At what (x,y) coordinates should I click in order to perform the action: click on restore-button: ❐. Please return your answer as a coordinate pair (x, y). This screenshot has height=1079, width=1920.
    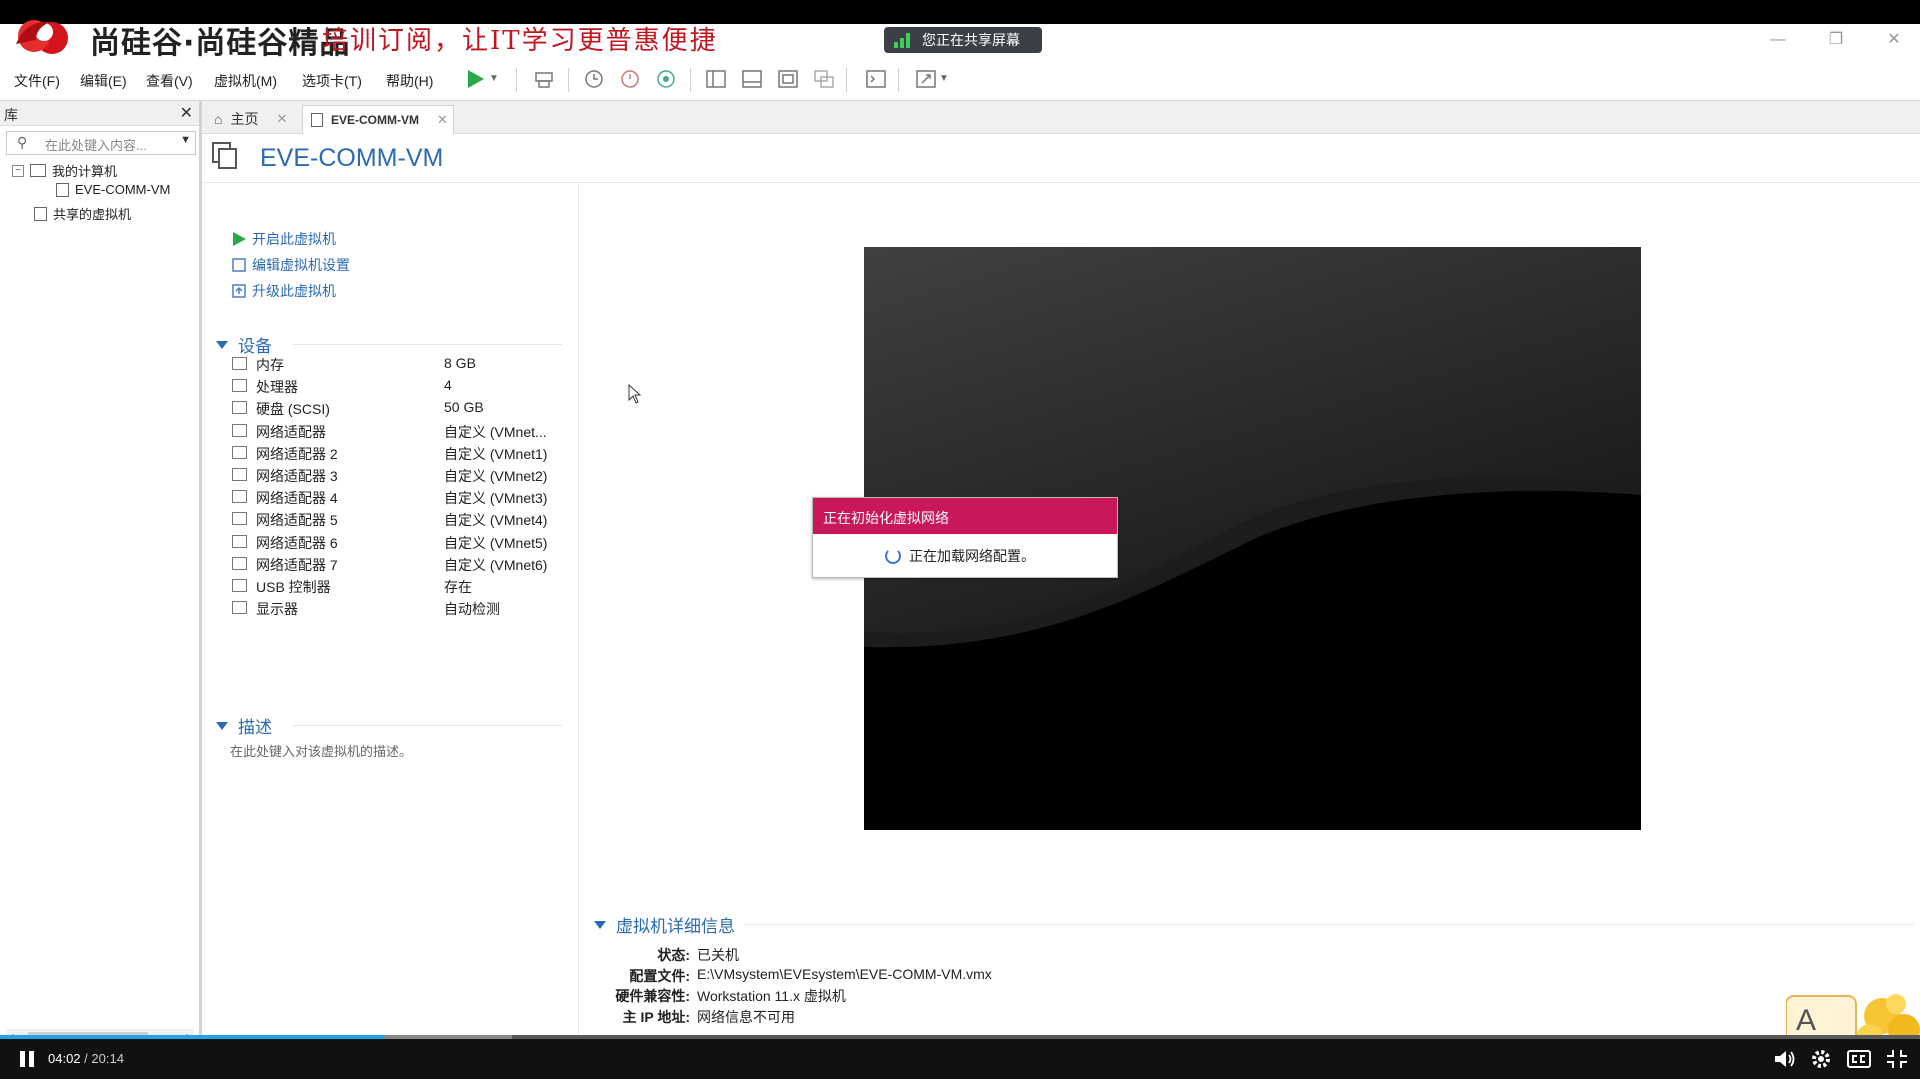
    Looking at the image, I should click on (1836, 40).